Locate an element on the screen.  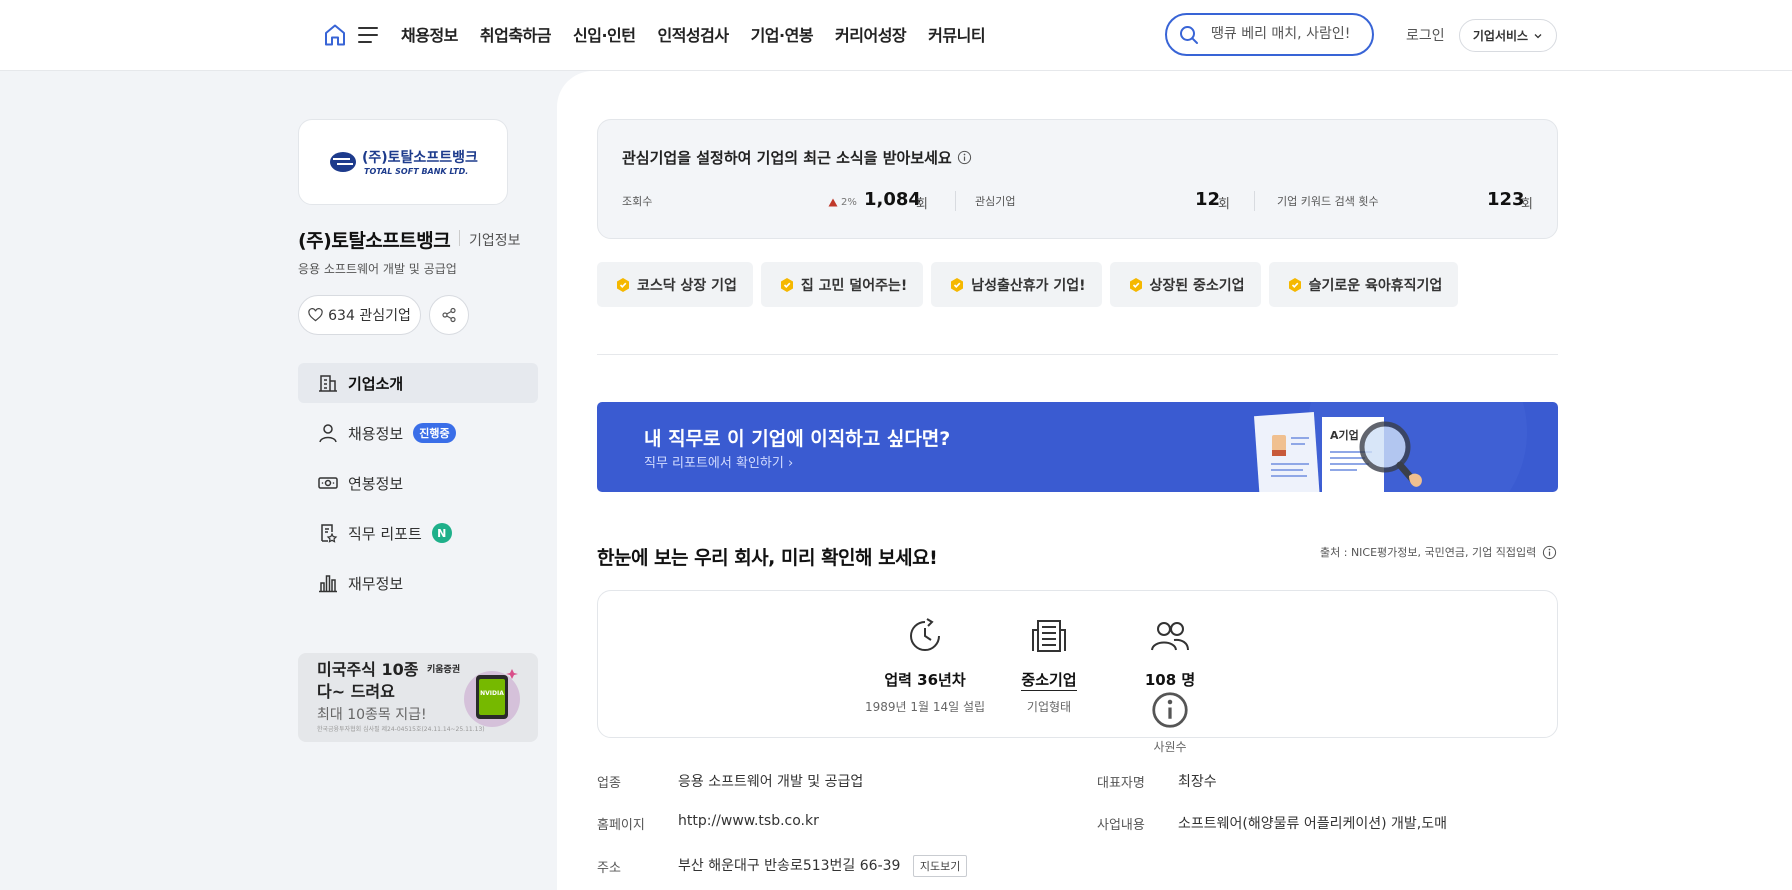
data-source-text: 출처 : NICE평가정보, 국민연금, 기업 직접입력 is located at coordinates (1428, 552).